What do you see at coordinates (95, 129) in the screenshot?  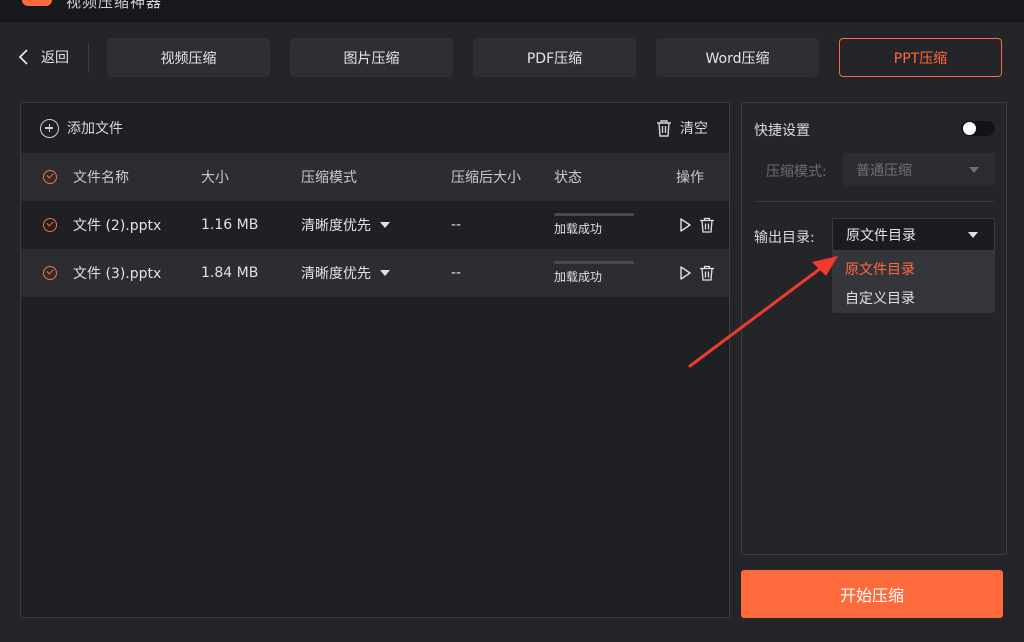 I see `add-file-label: 添加文件` at bounding box center [95, 129].